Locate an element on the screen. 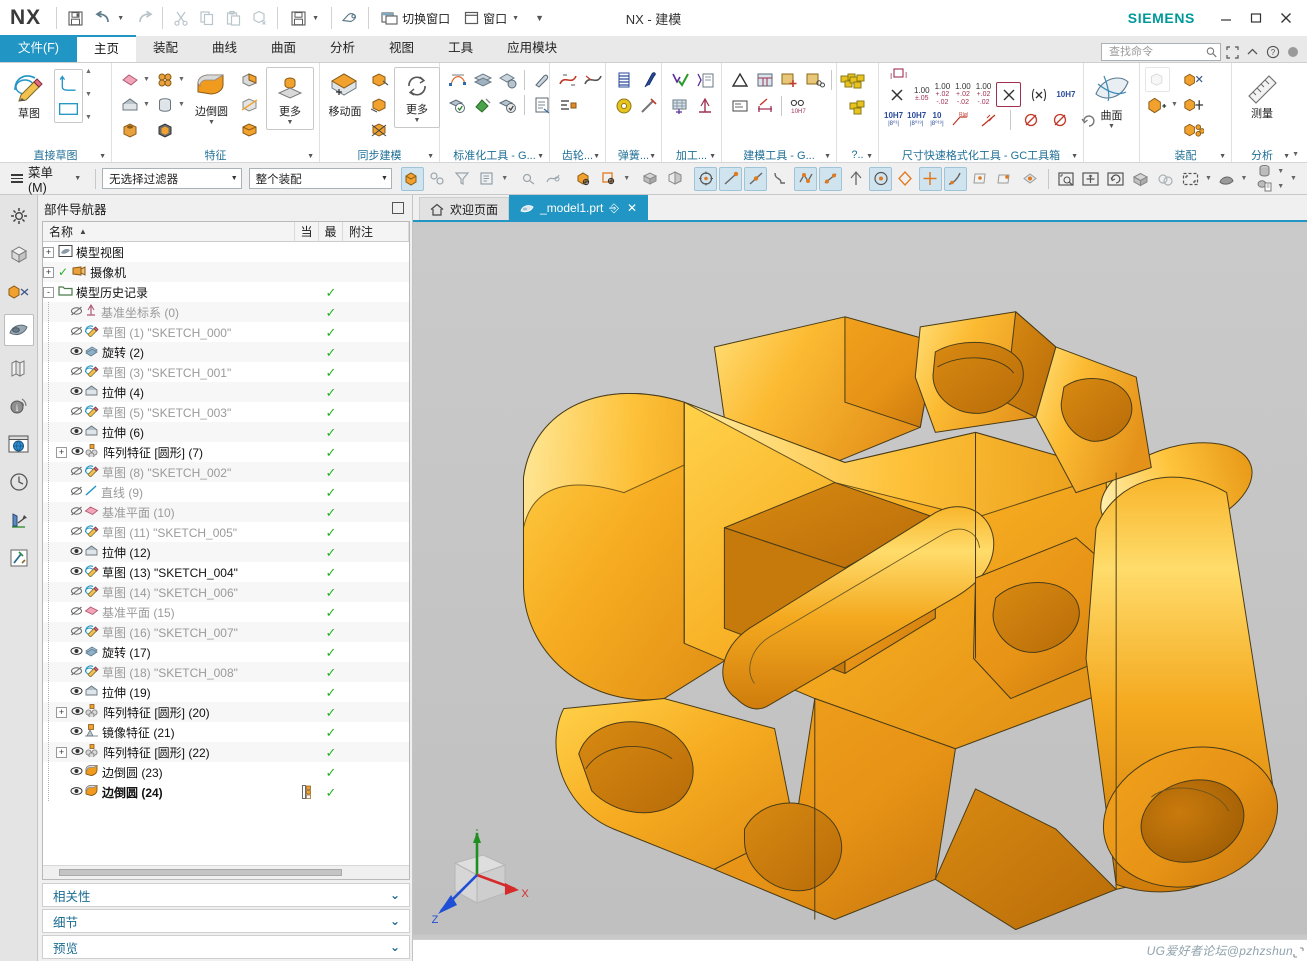 Image resolution: width=1307 pixels, height=961 pixels. tree-item-name: 边倒圆 (23) is located at coordinates (169, 772).